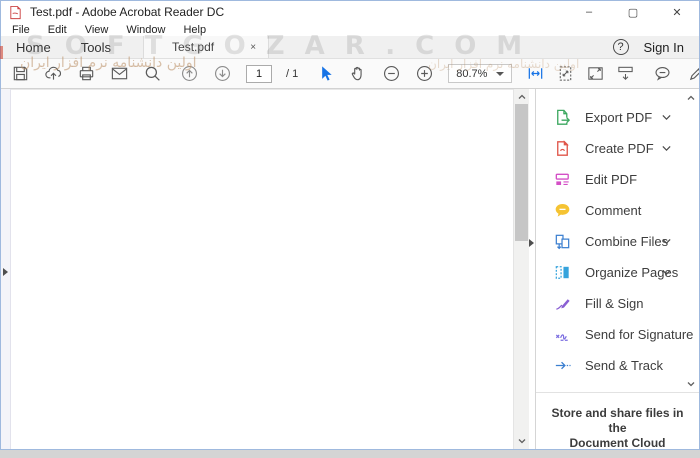 The width and height of the screenshot is (700, 458). What do you see at coordinates (662, 73) in the screenshot?
I see `comment-bubble-icon` at bounding box center [662, 73].